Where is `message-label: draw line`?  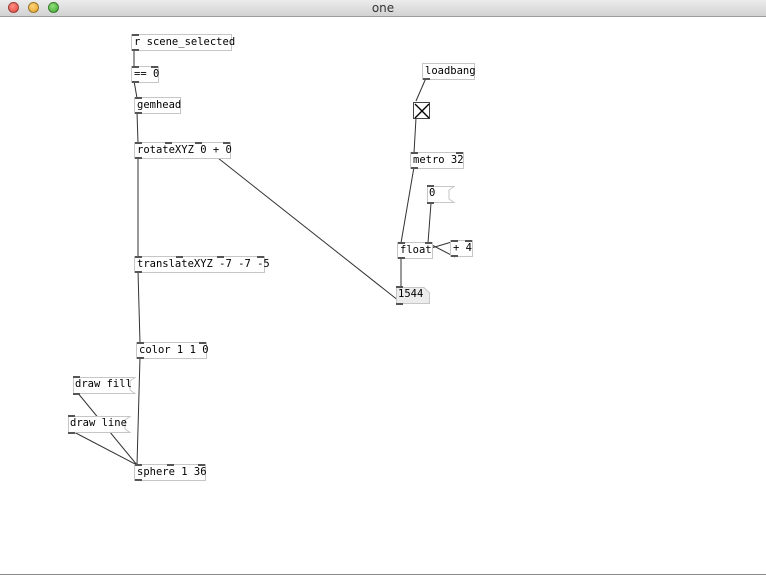 message-label: draw line is located at coordinates (98, 423).